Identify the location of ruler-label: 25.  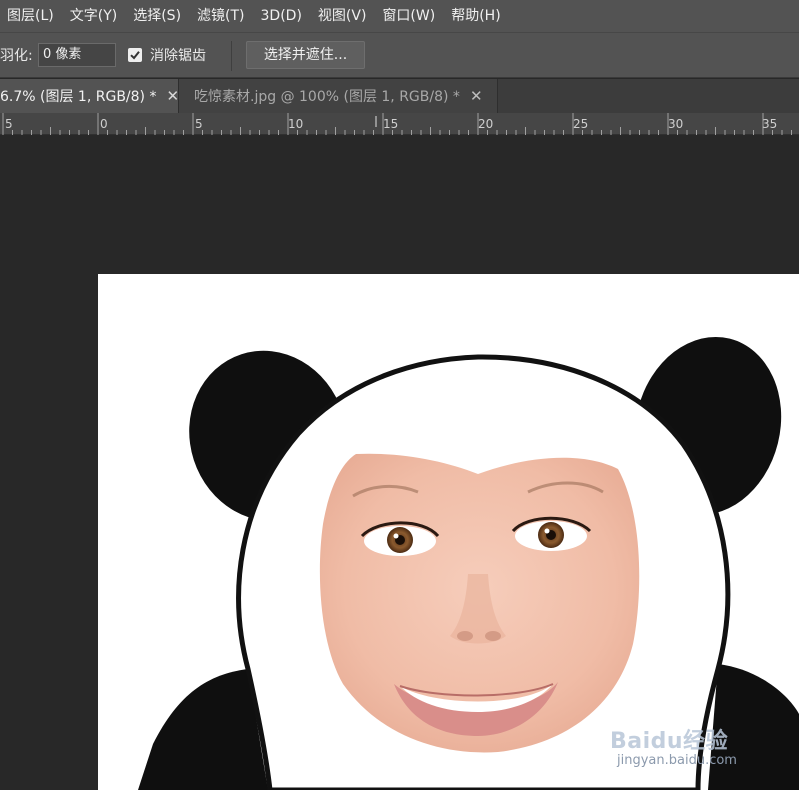
(581, 124).